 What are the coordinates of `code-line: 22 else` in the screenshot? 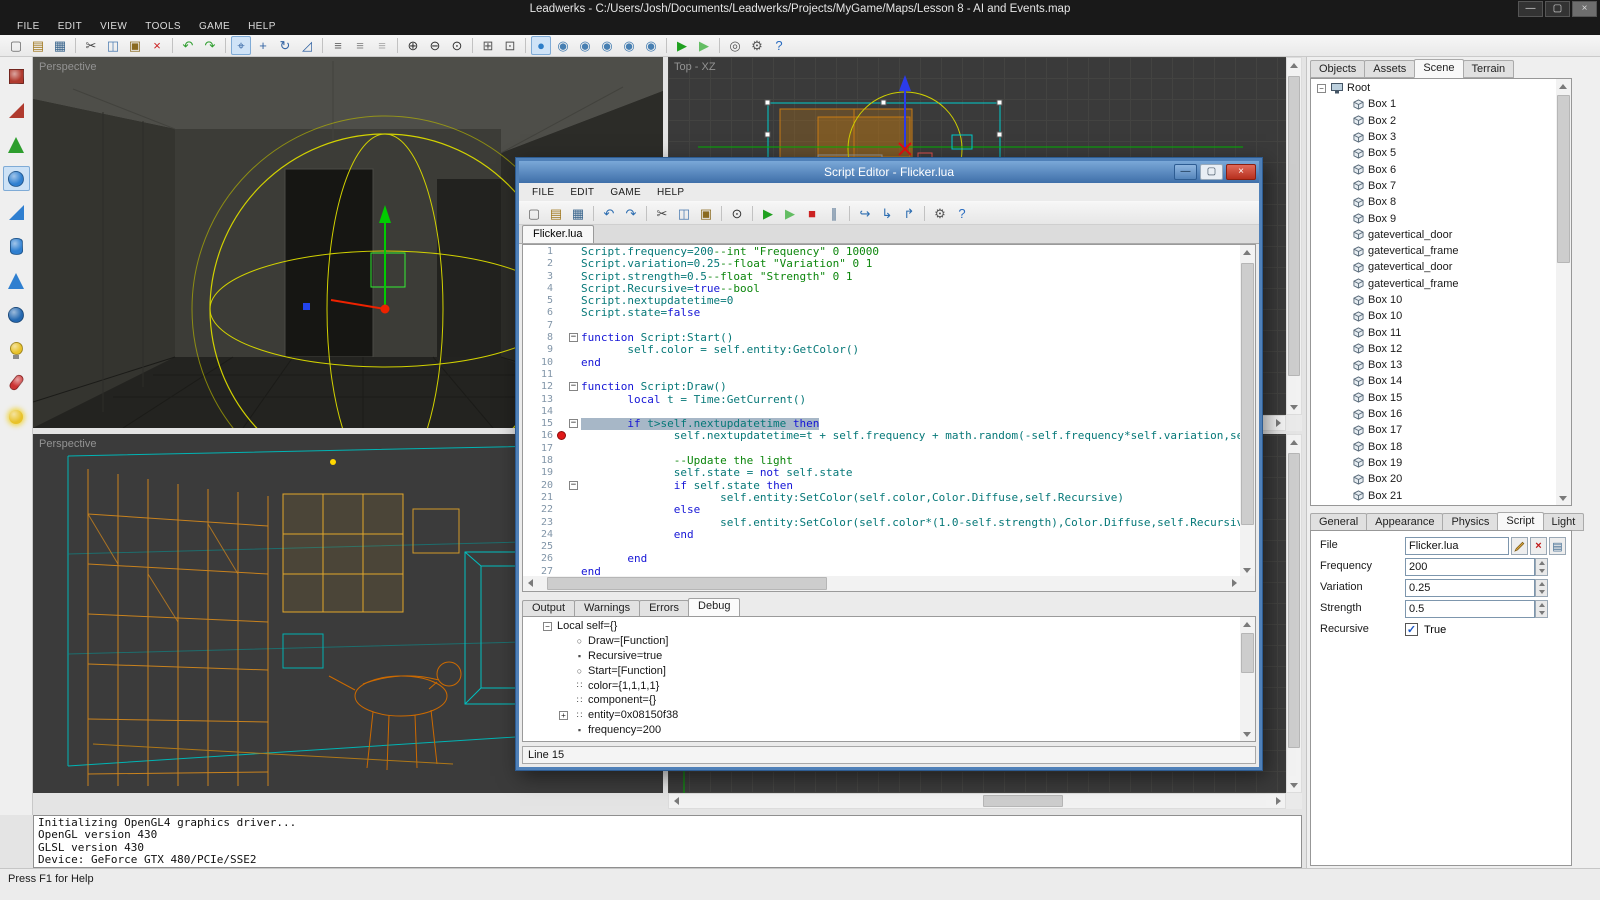 It's located at (881, 510).